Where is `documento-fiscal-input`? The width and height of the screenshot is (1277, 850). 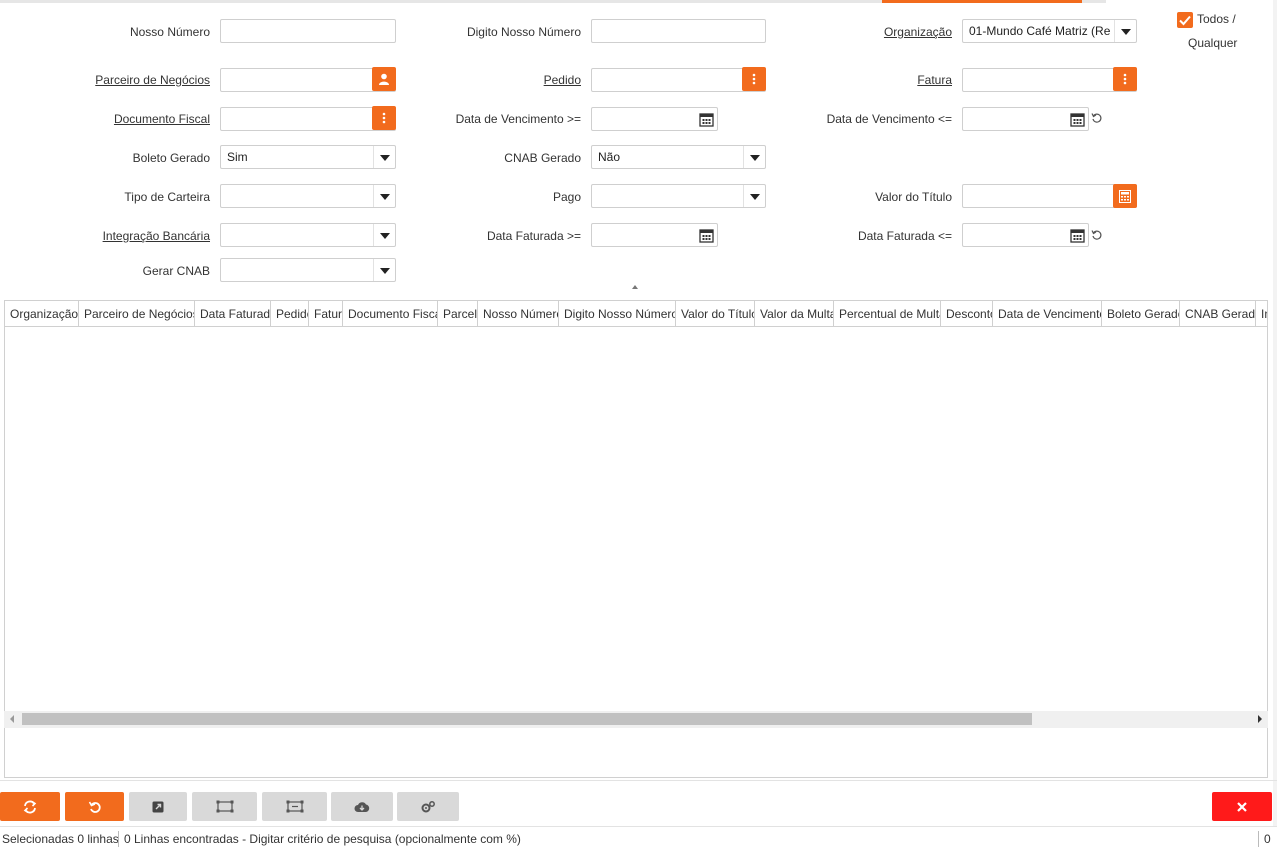
documento-fiscal-input is located at coordinates (308, 119).